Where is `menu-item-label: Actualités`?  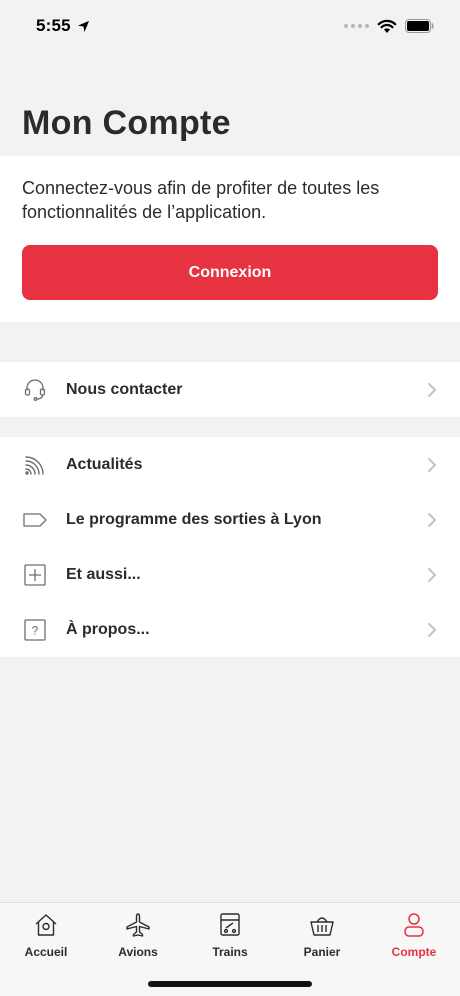 menu-item-label: Actualités is located at coordinates (104, 464).